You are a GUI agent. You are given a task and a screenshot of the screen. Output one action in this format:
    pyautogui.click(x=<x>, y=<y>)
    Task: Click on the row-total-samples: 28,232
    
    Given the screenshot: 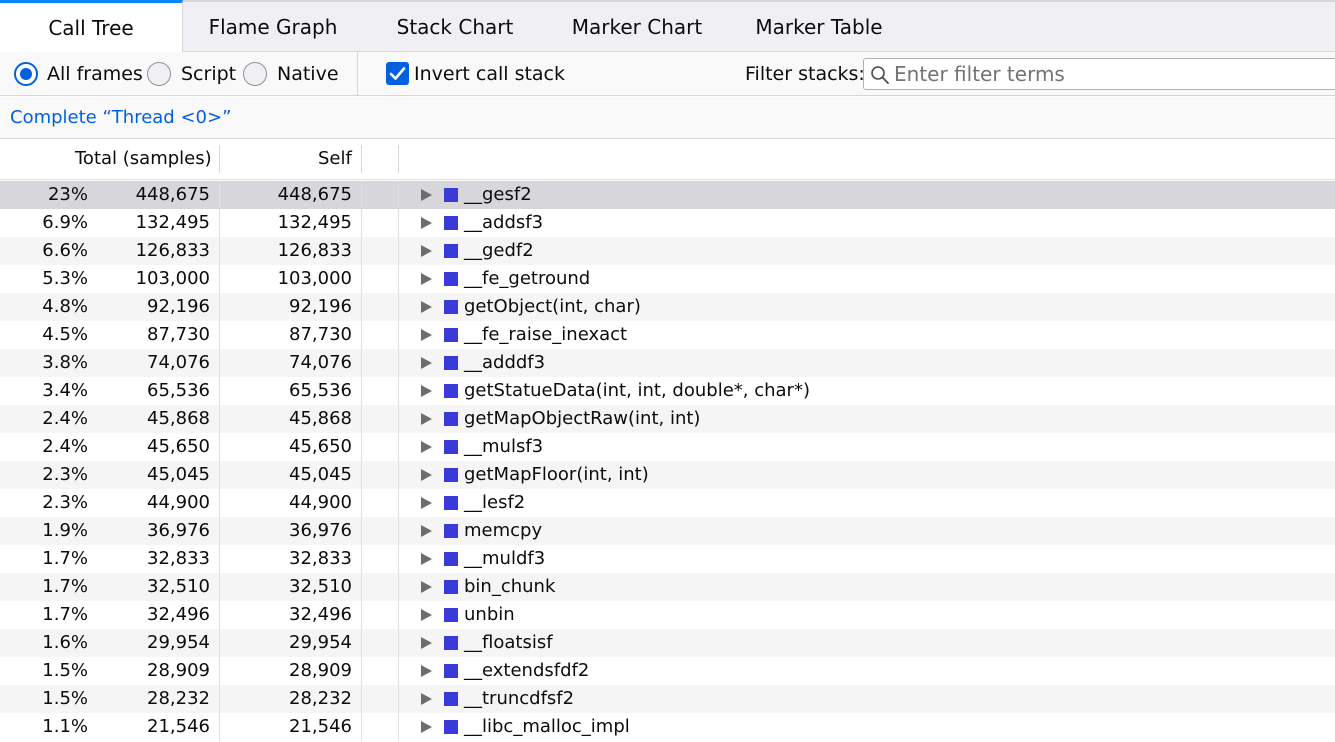 What is the action you would take?
    pyautogui.click(x=178, y=698)
    